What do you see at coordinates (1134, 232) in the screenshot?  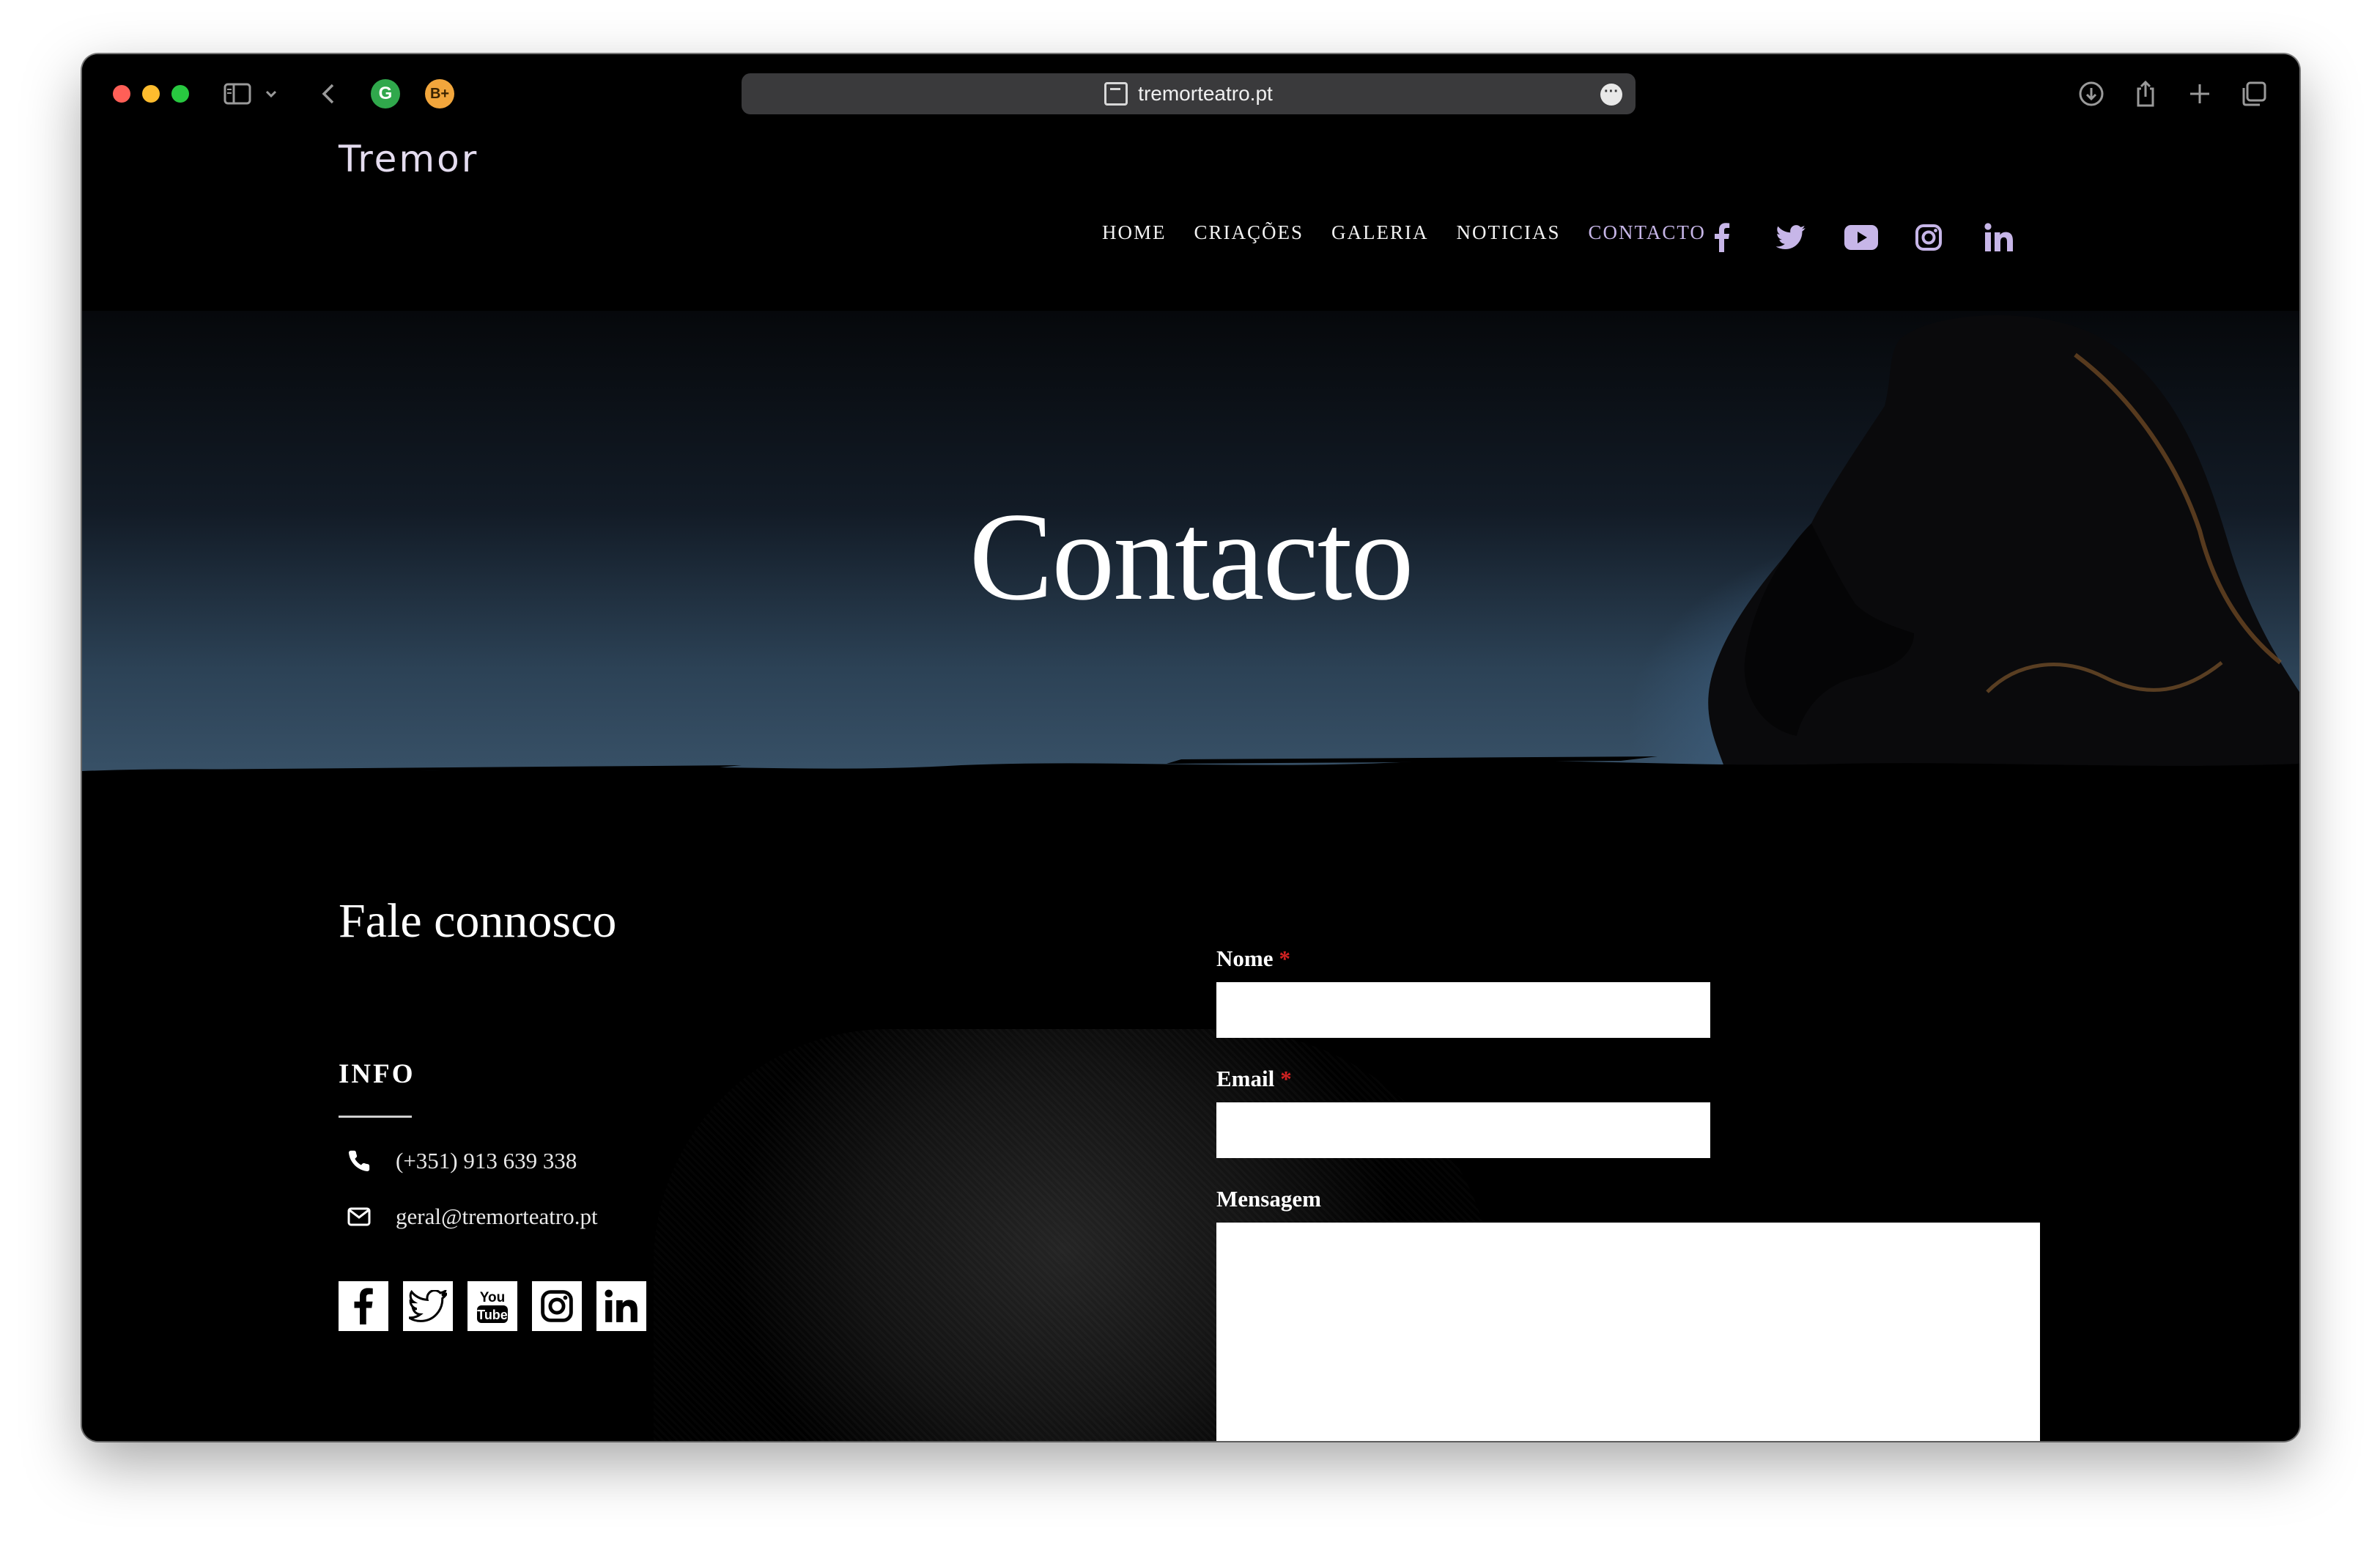 I see `nav-home: HOME` at bounding box center [1134, 232].